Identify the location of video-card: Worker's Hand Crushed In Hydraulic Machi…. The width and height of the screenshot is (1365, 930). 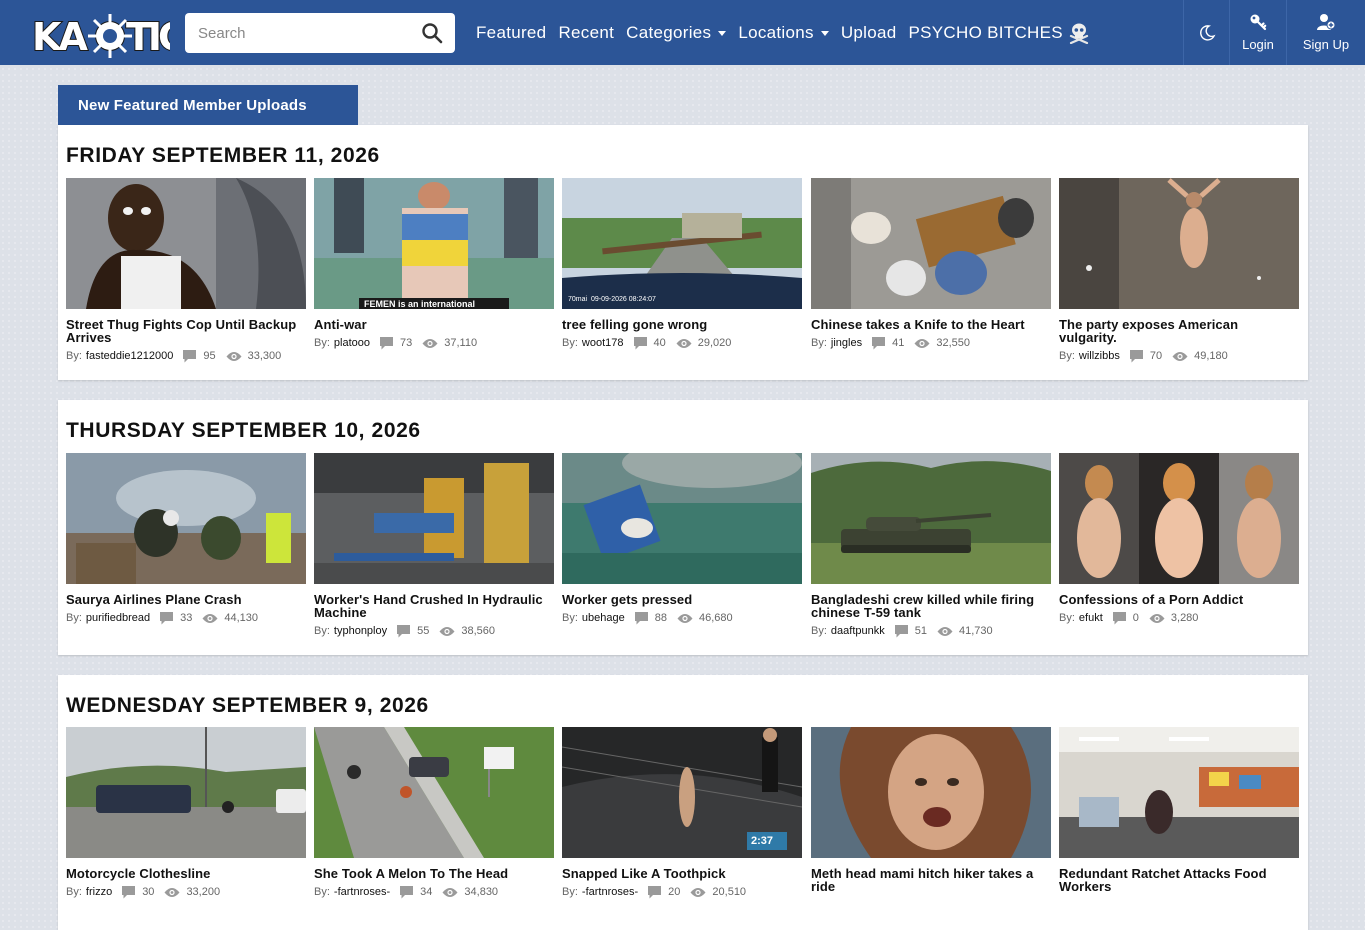
(434, 545).